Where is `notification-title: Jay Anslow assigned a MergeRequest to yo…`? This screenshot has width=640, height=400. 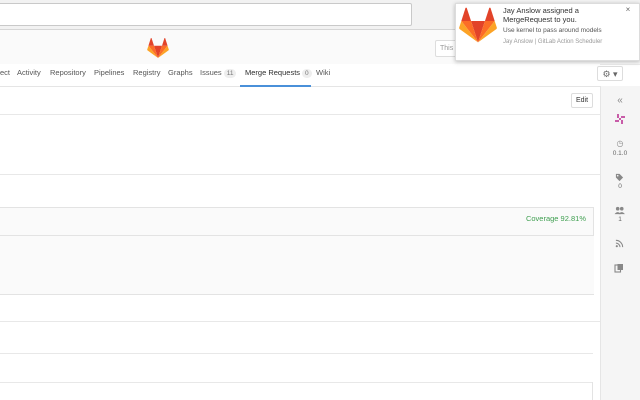 notification-title: Jay Anslow assigned a MergeRequest to yo… is located at coordinates (541, 15).